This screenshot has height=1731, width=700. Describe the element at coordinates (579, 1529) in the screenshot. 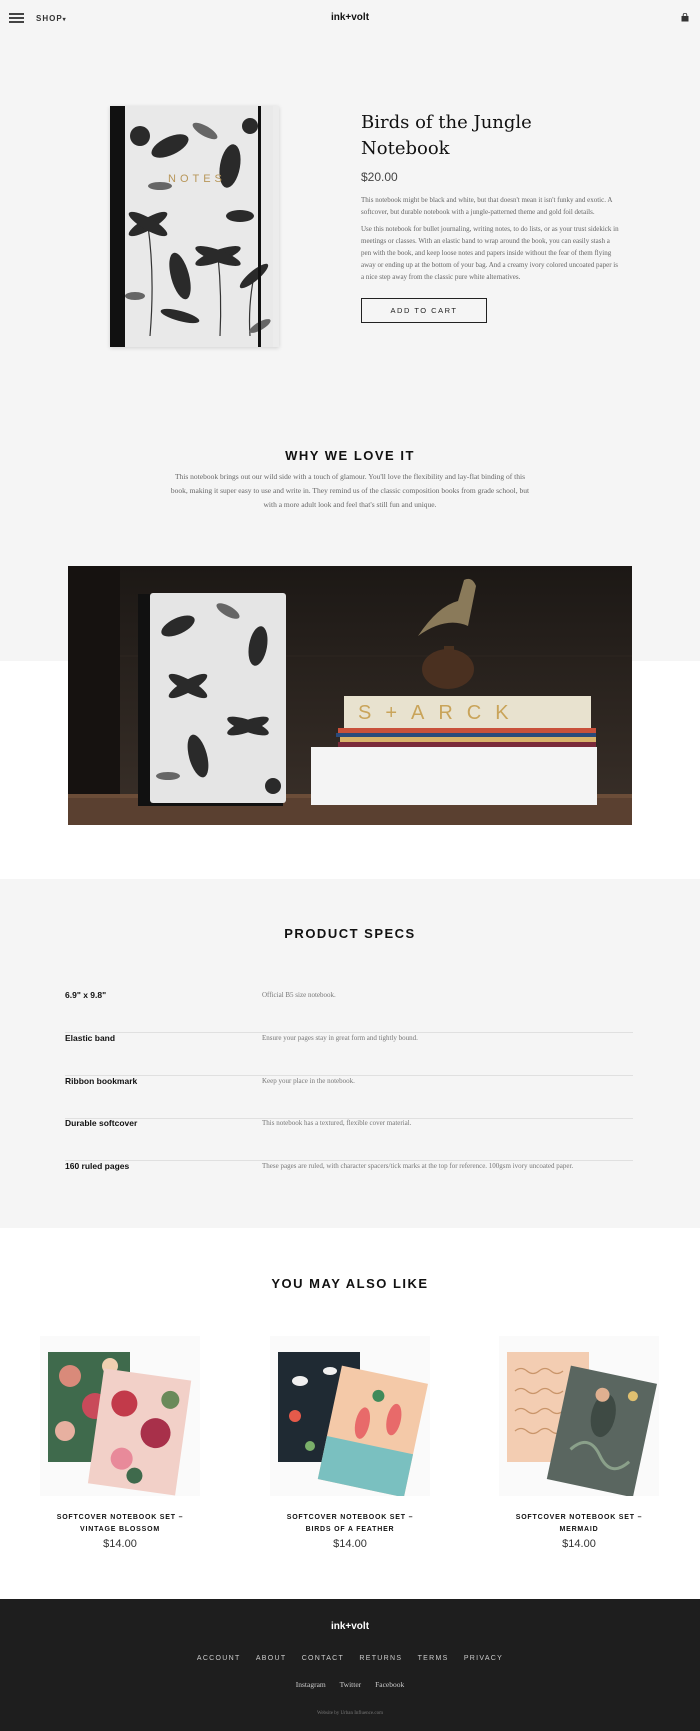

I see `product-name-line: MERMAID` at that location.